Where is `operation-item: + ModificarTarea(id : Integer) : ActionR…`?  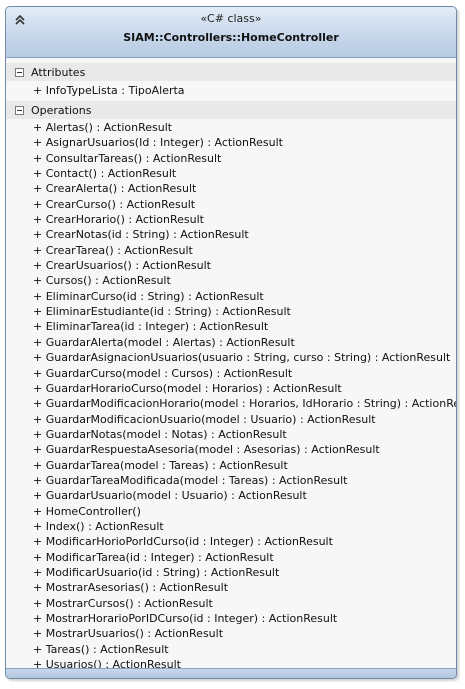 operation-item: + ModificarTarea(id : Integer) : ActionR… is located at coordinates (231, 557).